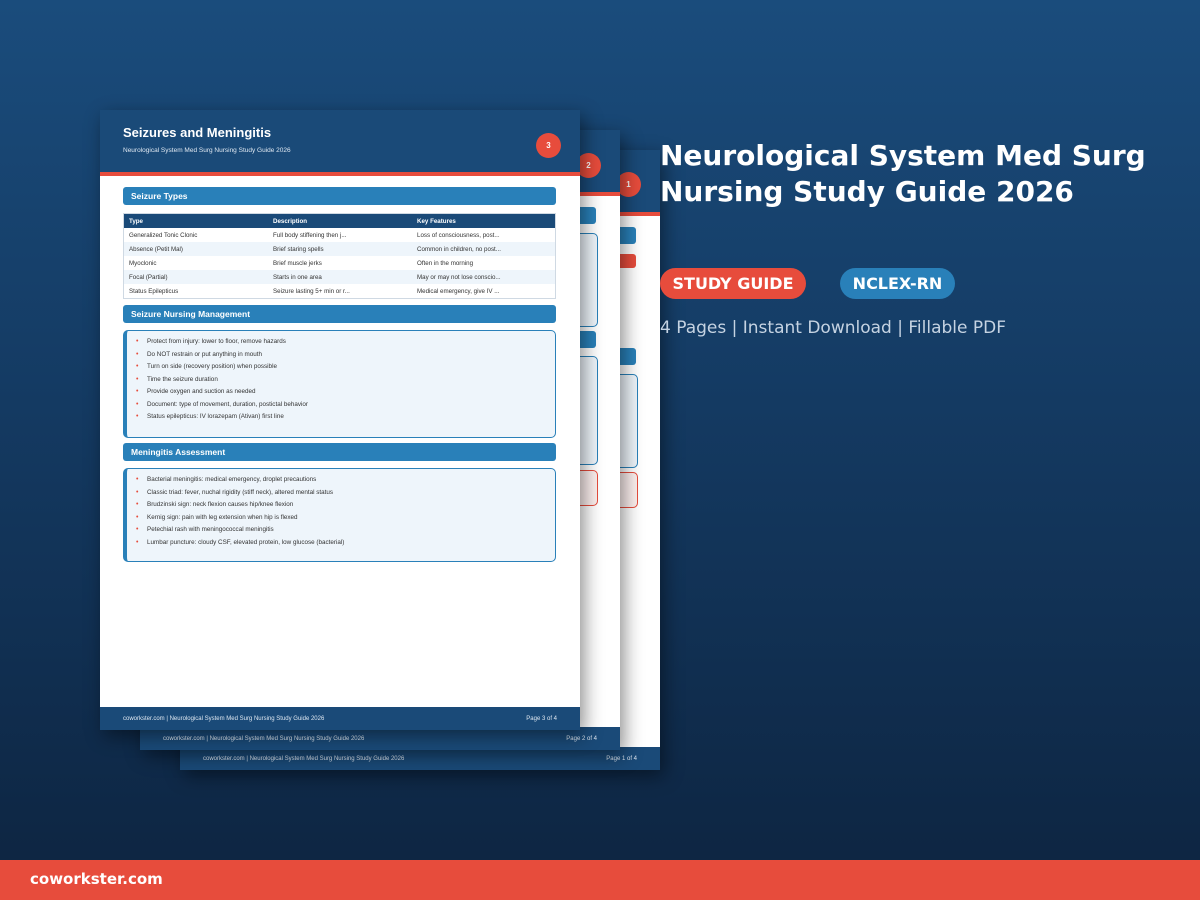 This screenshot has height=900, width=1200. What do you see at coordinates (339, 314) in the screenshot?
I see `section-title-seizure-management: Seizure Nursing Management` at bounding box center [339, 314].